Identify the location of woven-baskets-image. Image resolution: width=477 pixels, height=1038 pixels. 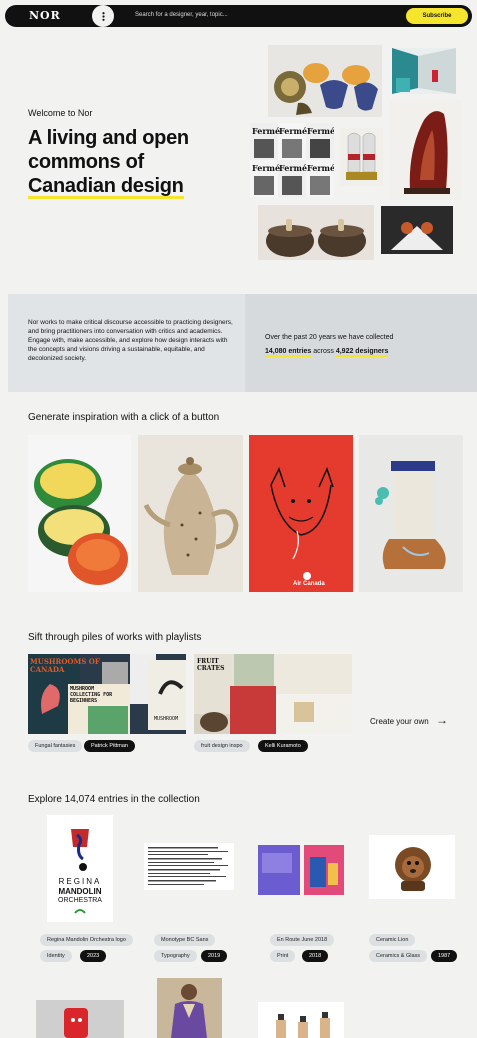
(316, 232).